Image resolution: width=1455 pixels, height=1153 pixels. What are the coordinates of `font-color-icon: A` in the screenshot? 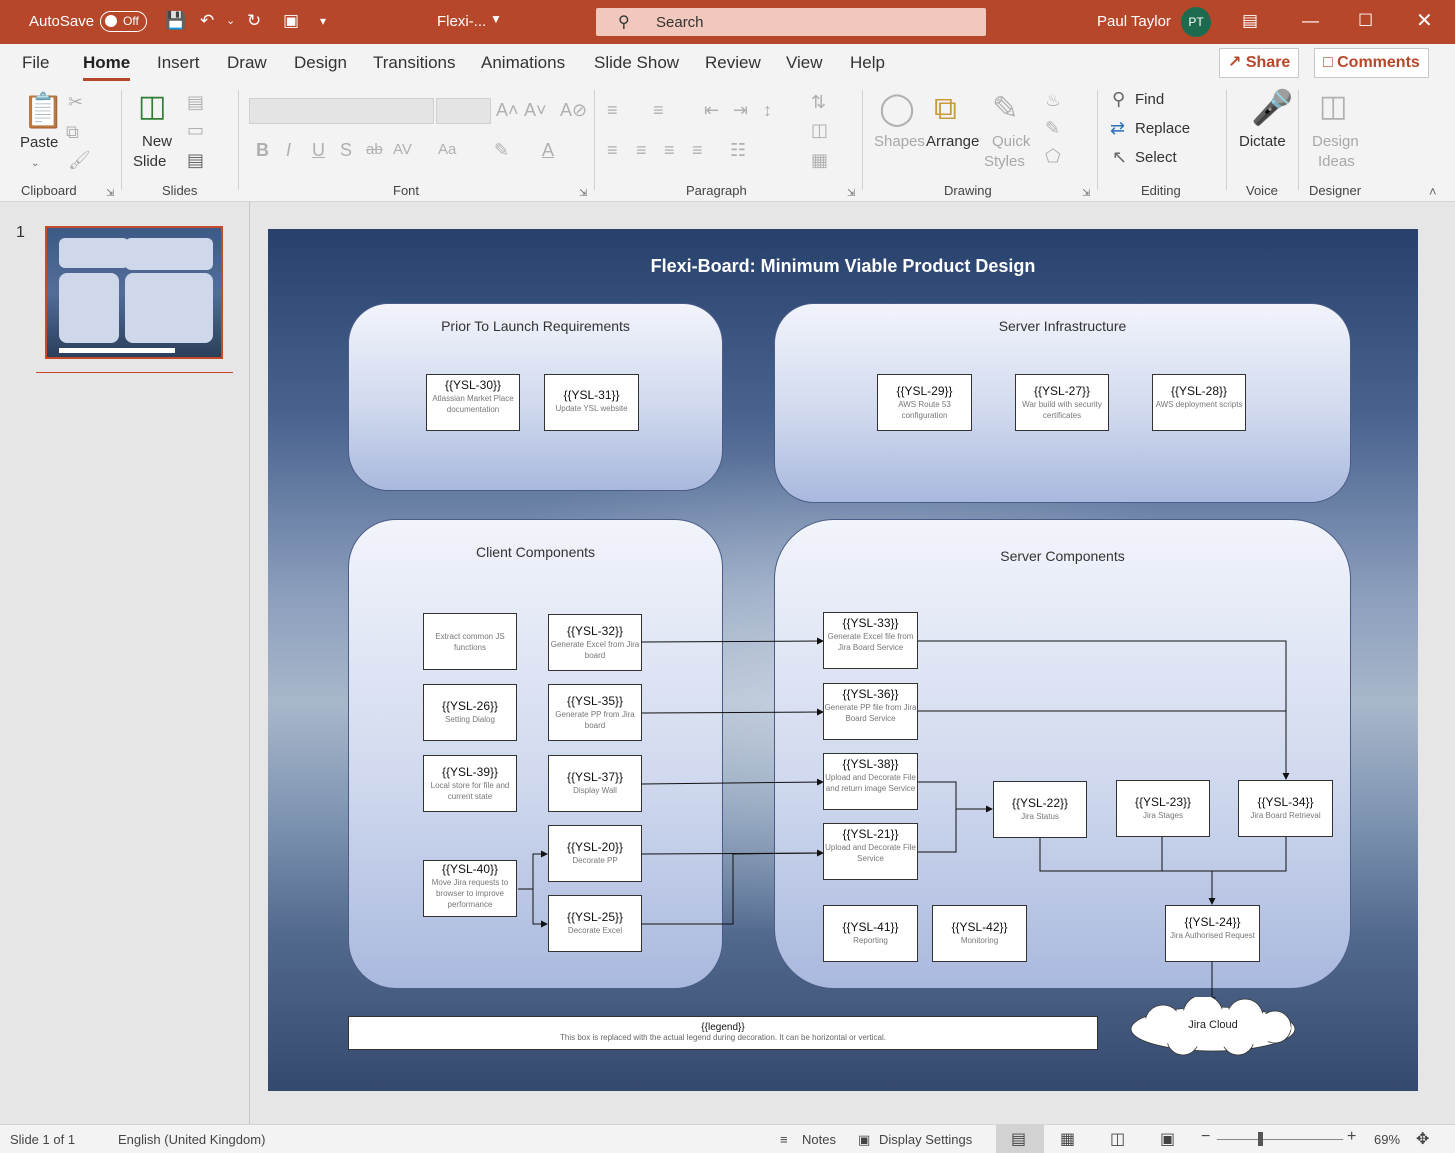 It's located at (548, 150).